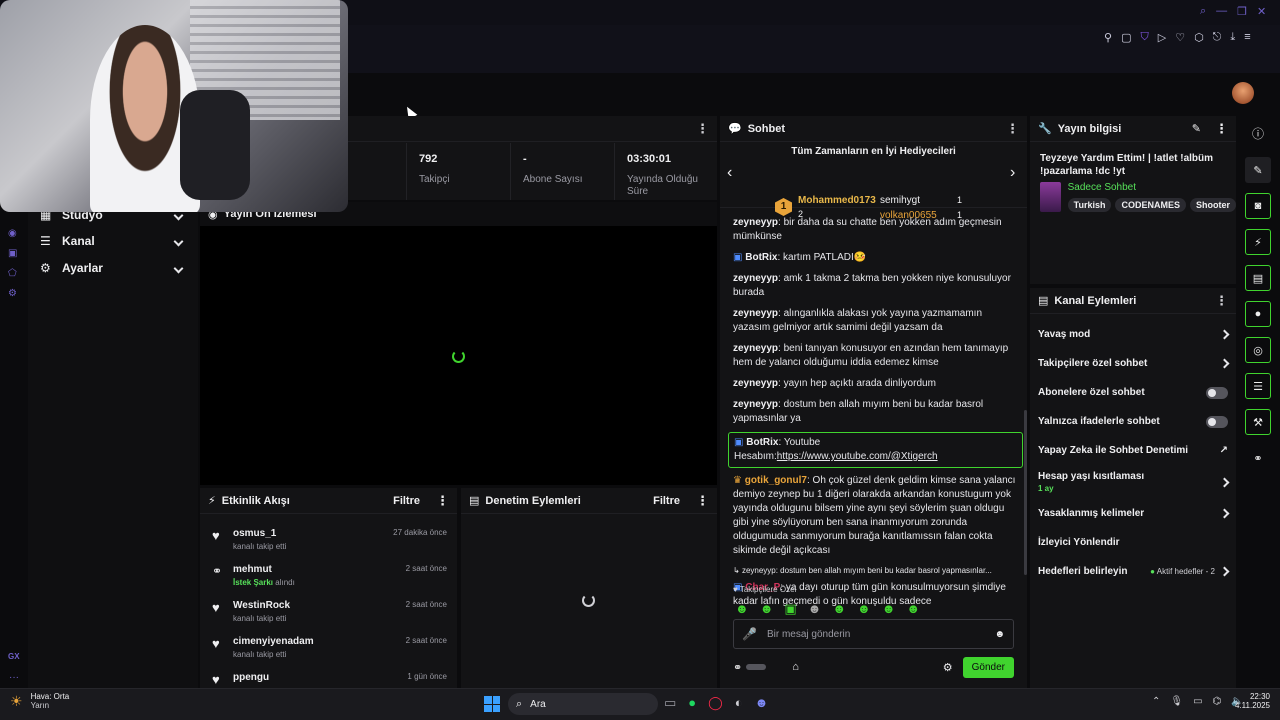 This screenshot has height=720, width=1280. What do you see at coordinates (1203, 12) in the screenshot?
I see `search-icon: ⌕` at bounding box center [1203, 12].